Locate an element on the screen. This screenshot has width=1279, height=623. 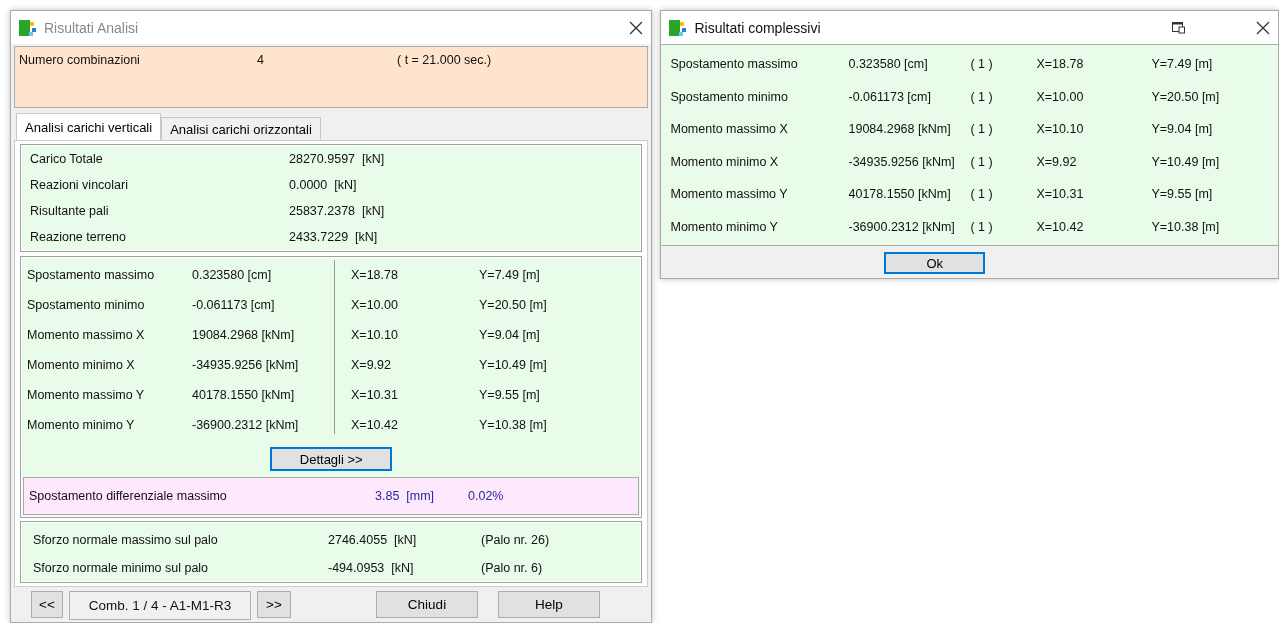
next-button: >> is located at coordinates (274, 604).